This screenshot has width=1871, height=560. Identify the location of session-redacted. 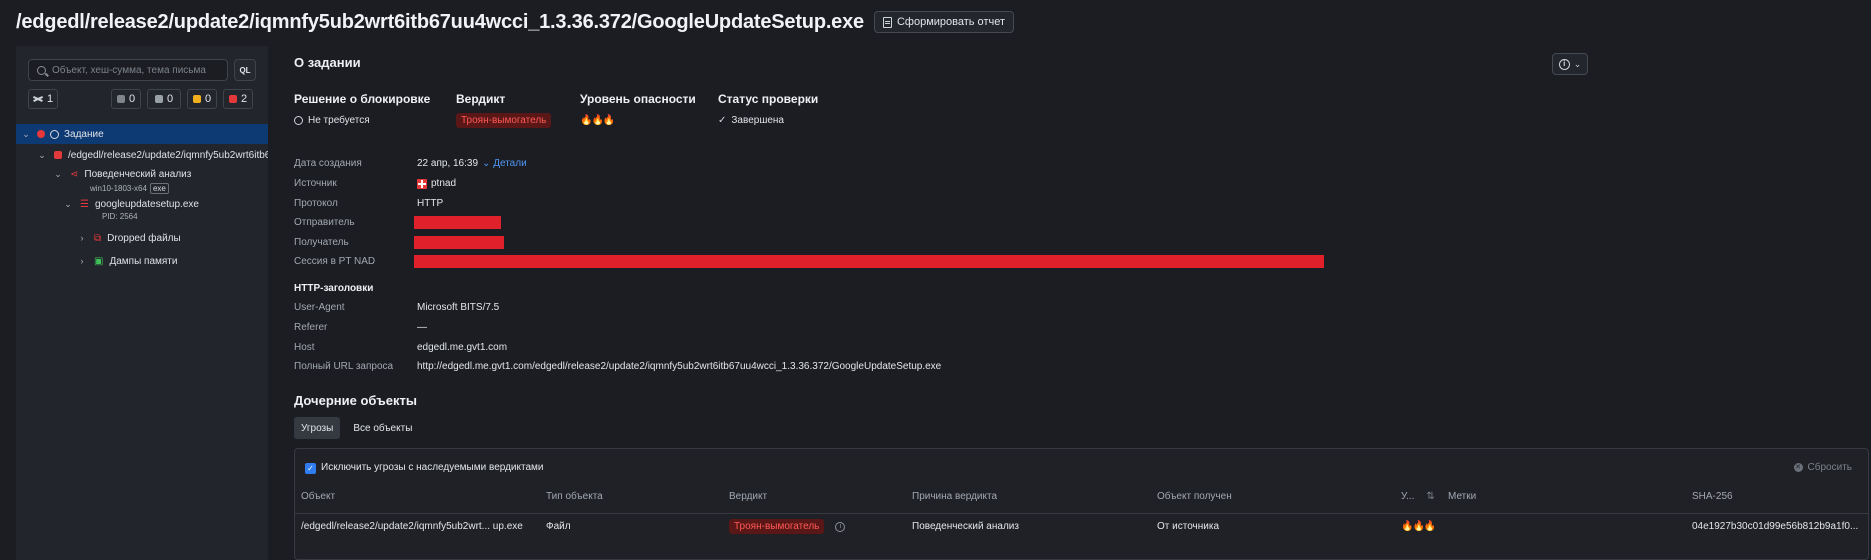
(869, 261).